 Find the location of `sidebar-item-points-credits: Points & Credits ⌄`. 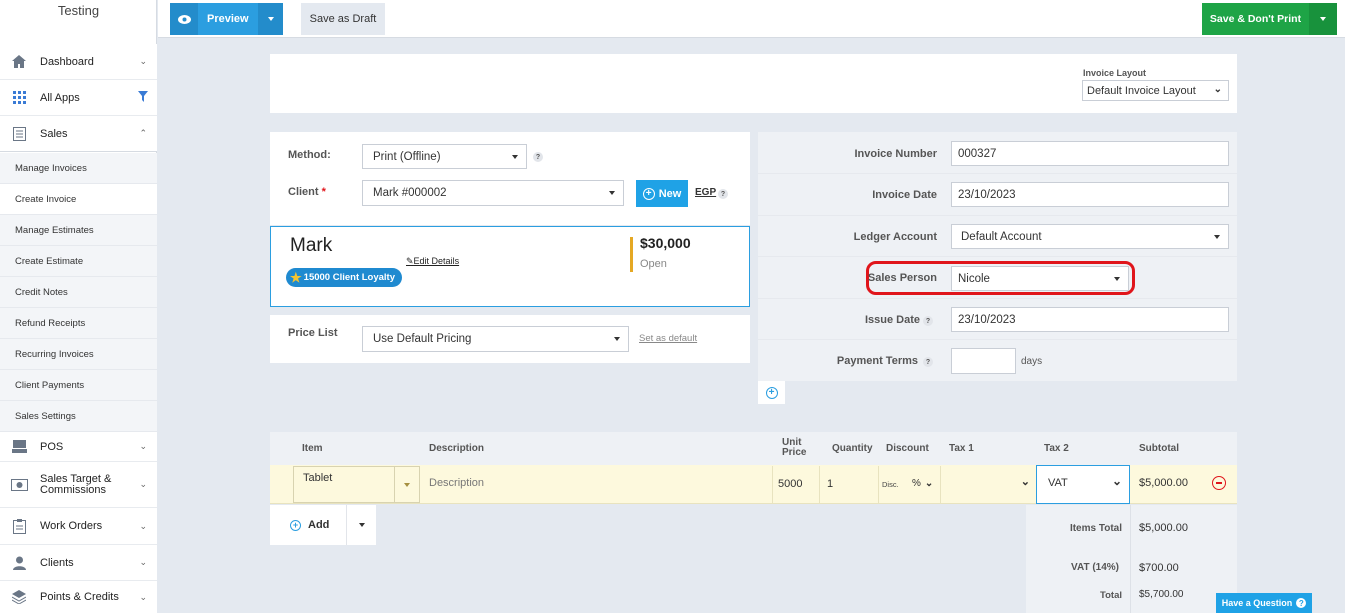

sidebar-item-points-credits: Points & Credits ⌄ is located at coordinates (78, 597).